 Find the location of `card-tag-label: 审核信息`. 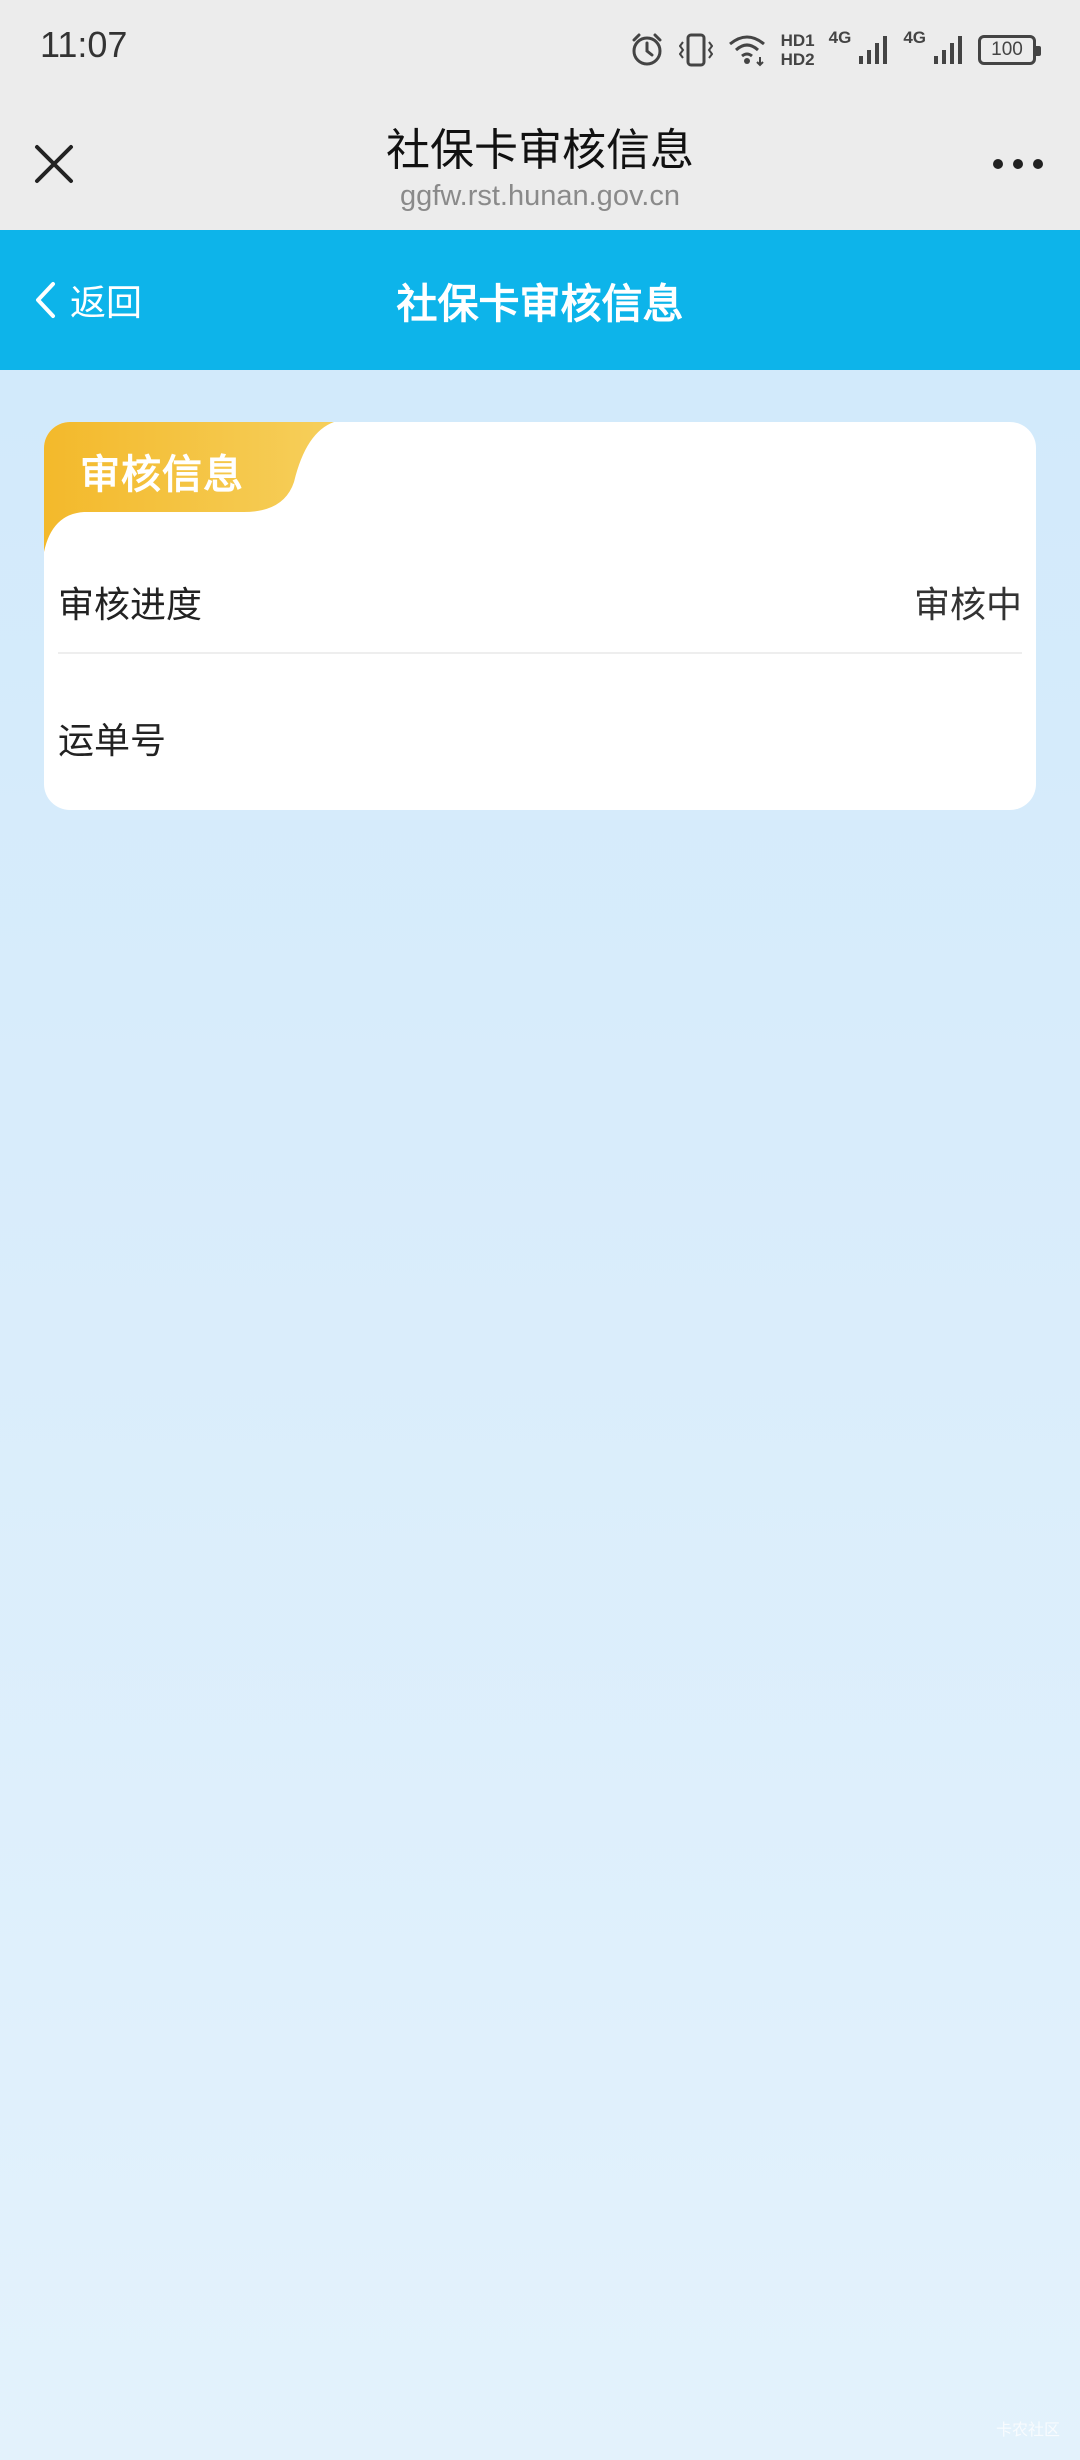

card-tag-label: 审核信息 is located at coordinates (162, 475).